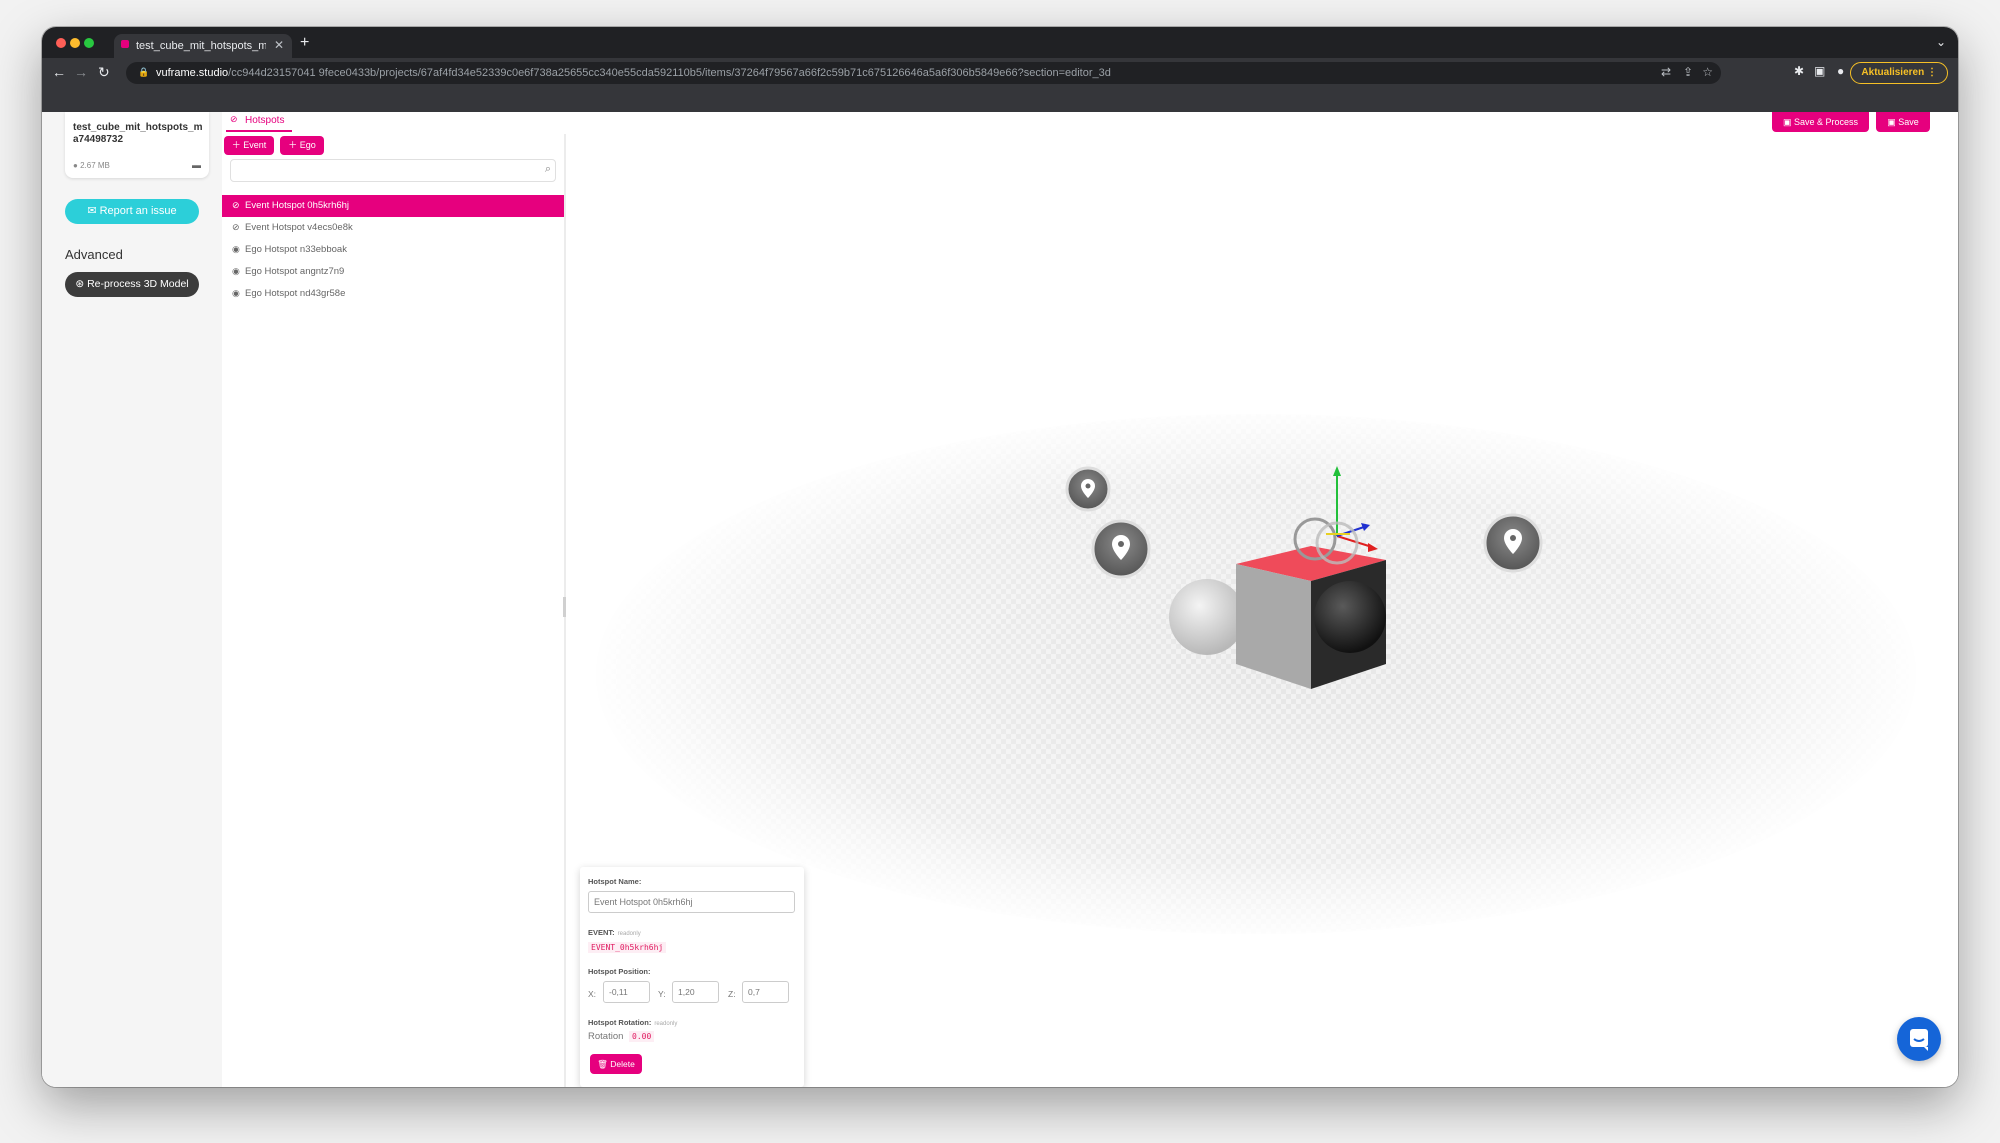  Describe the element at coordinates (75, 165) in the screenshot. I see `disk-icon: ●` at that location.